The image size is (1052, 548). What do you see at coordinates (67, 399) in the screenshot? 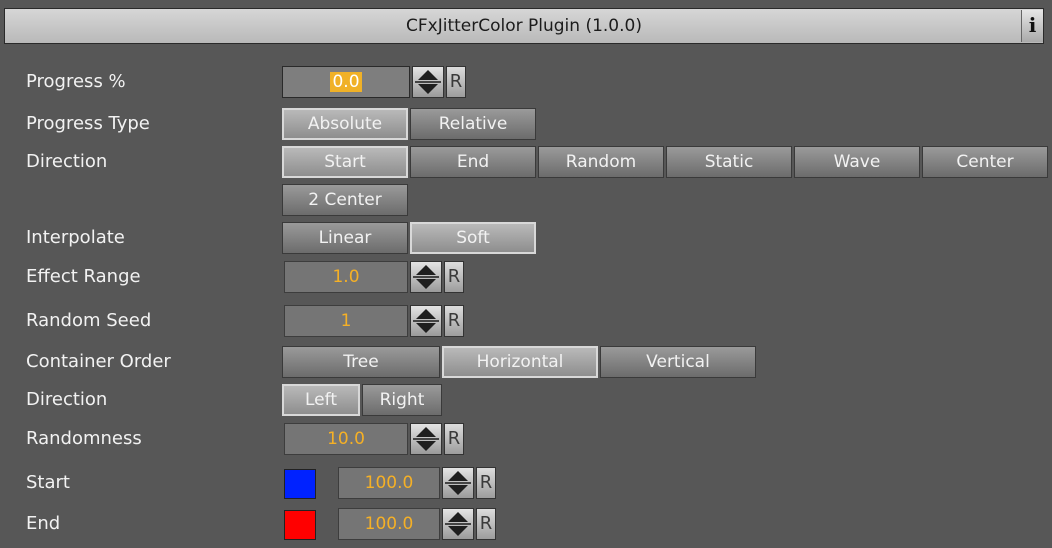
I see `direction-lr-label: Direction` at bounding box center [67, 399].